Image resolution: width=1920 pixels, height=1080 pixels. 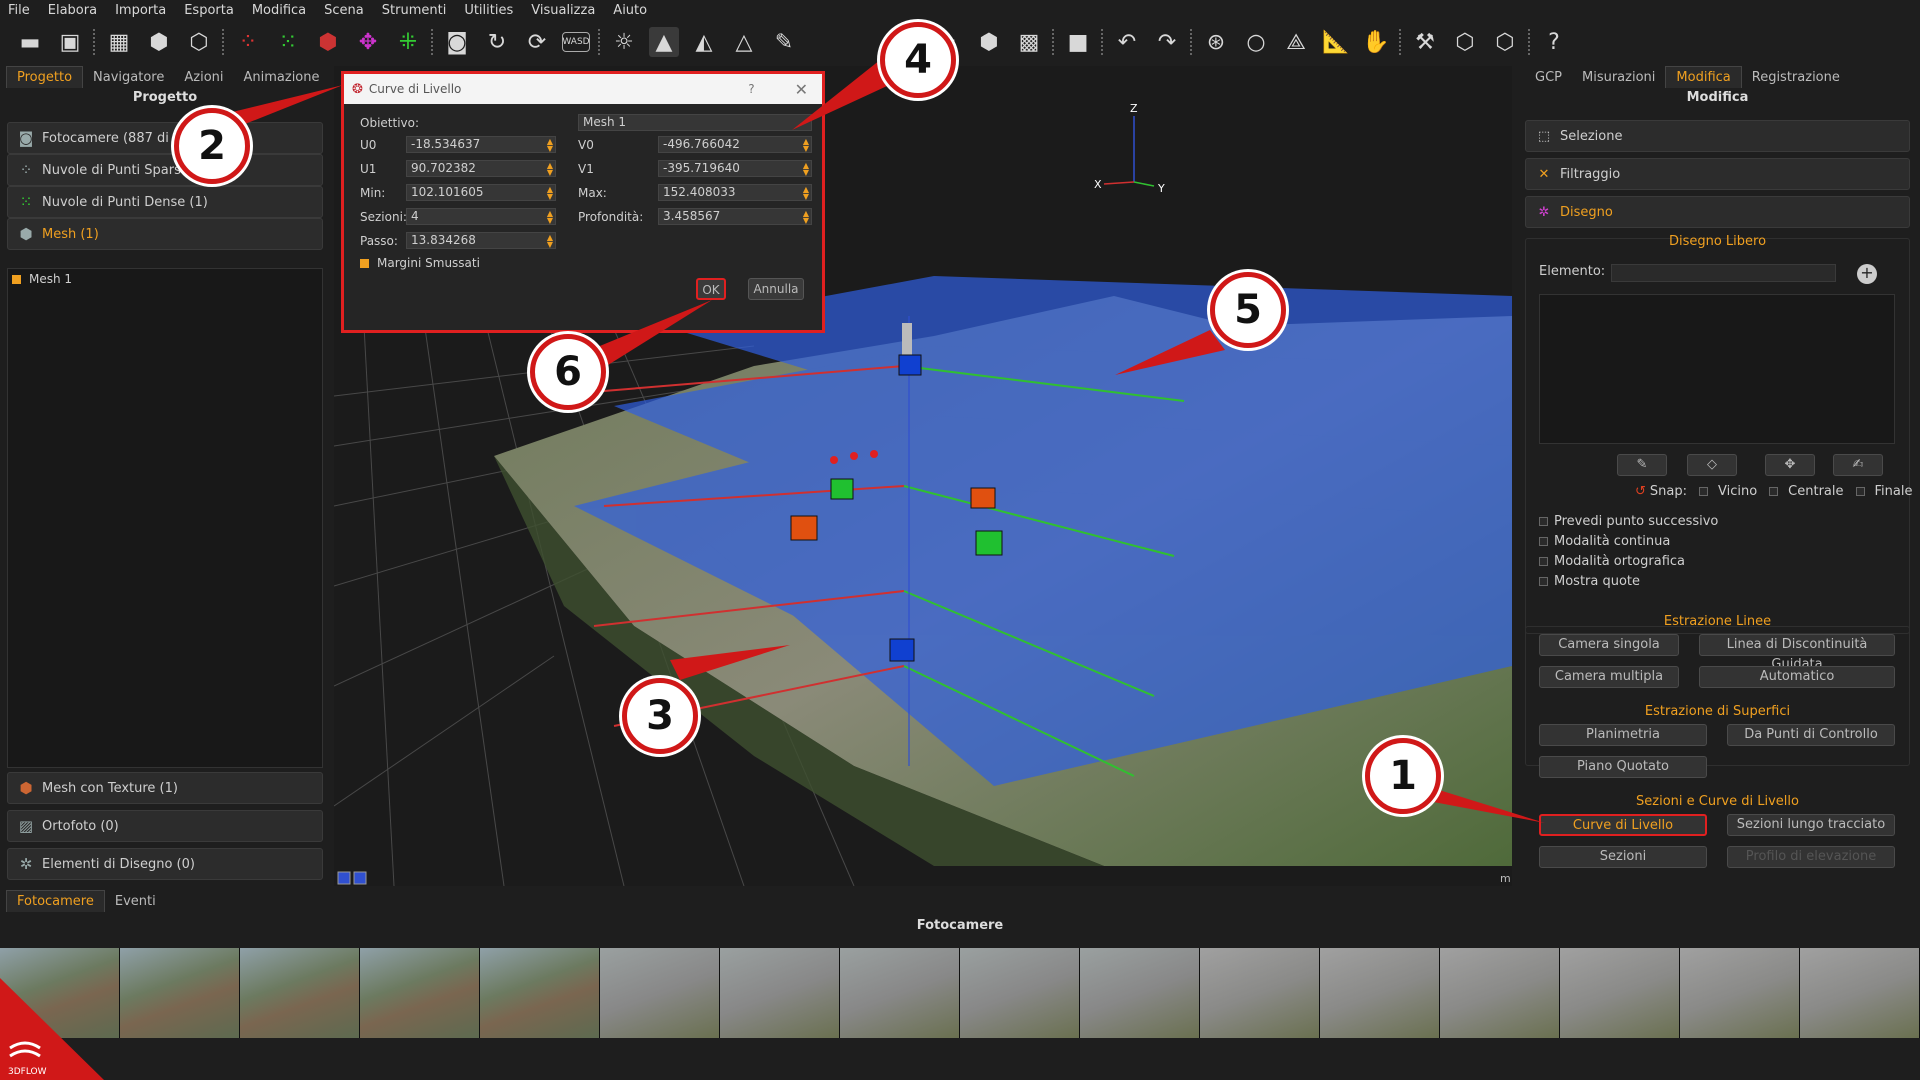 What do you see at coordinates (1797, 677) in the screenshot?
I see `automatico-button: Automatico` at bounding box center [1797, 677].